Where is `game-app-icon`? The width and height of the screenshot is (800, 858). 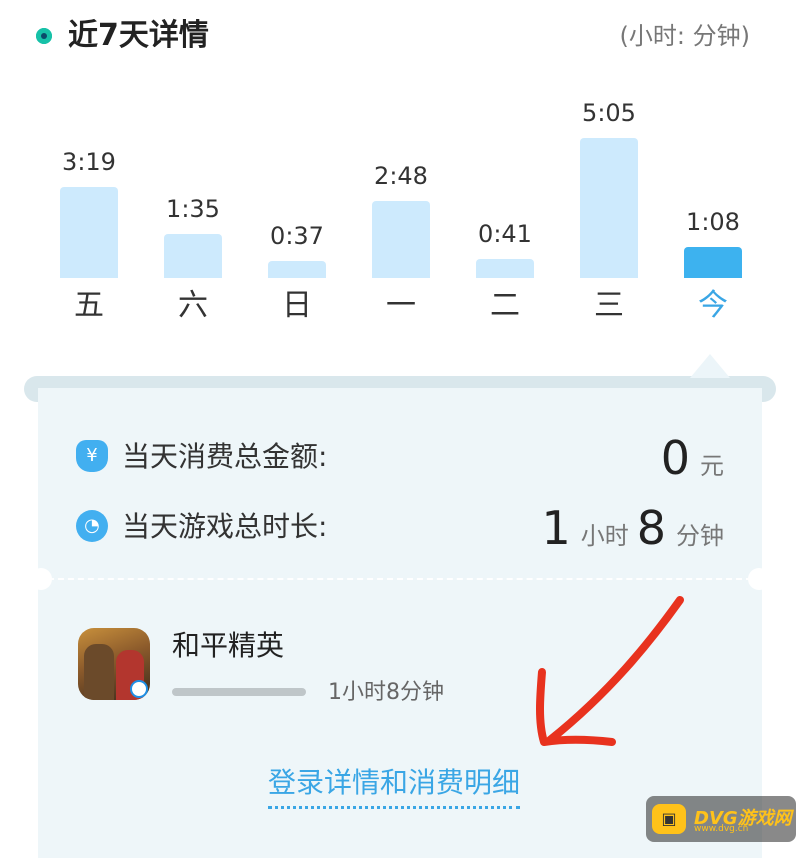 game-app-icon is located at coordinates (114, 664).